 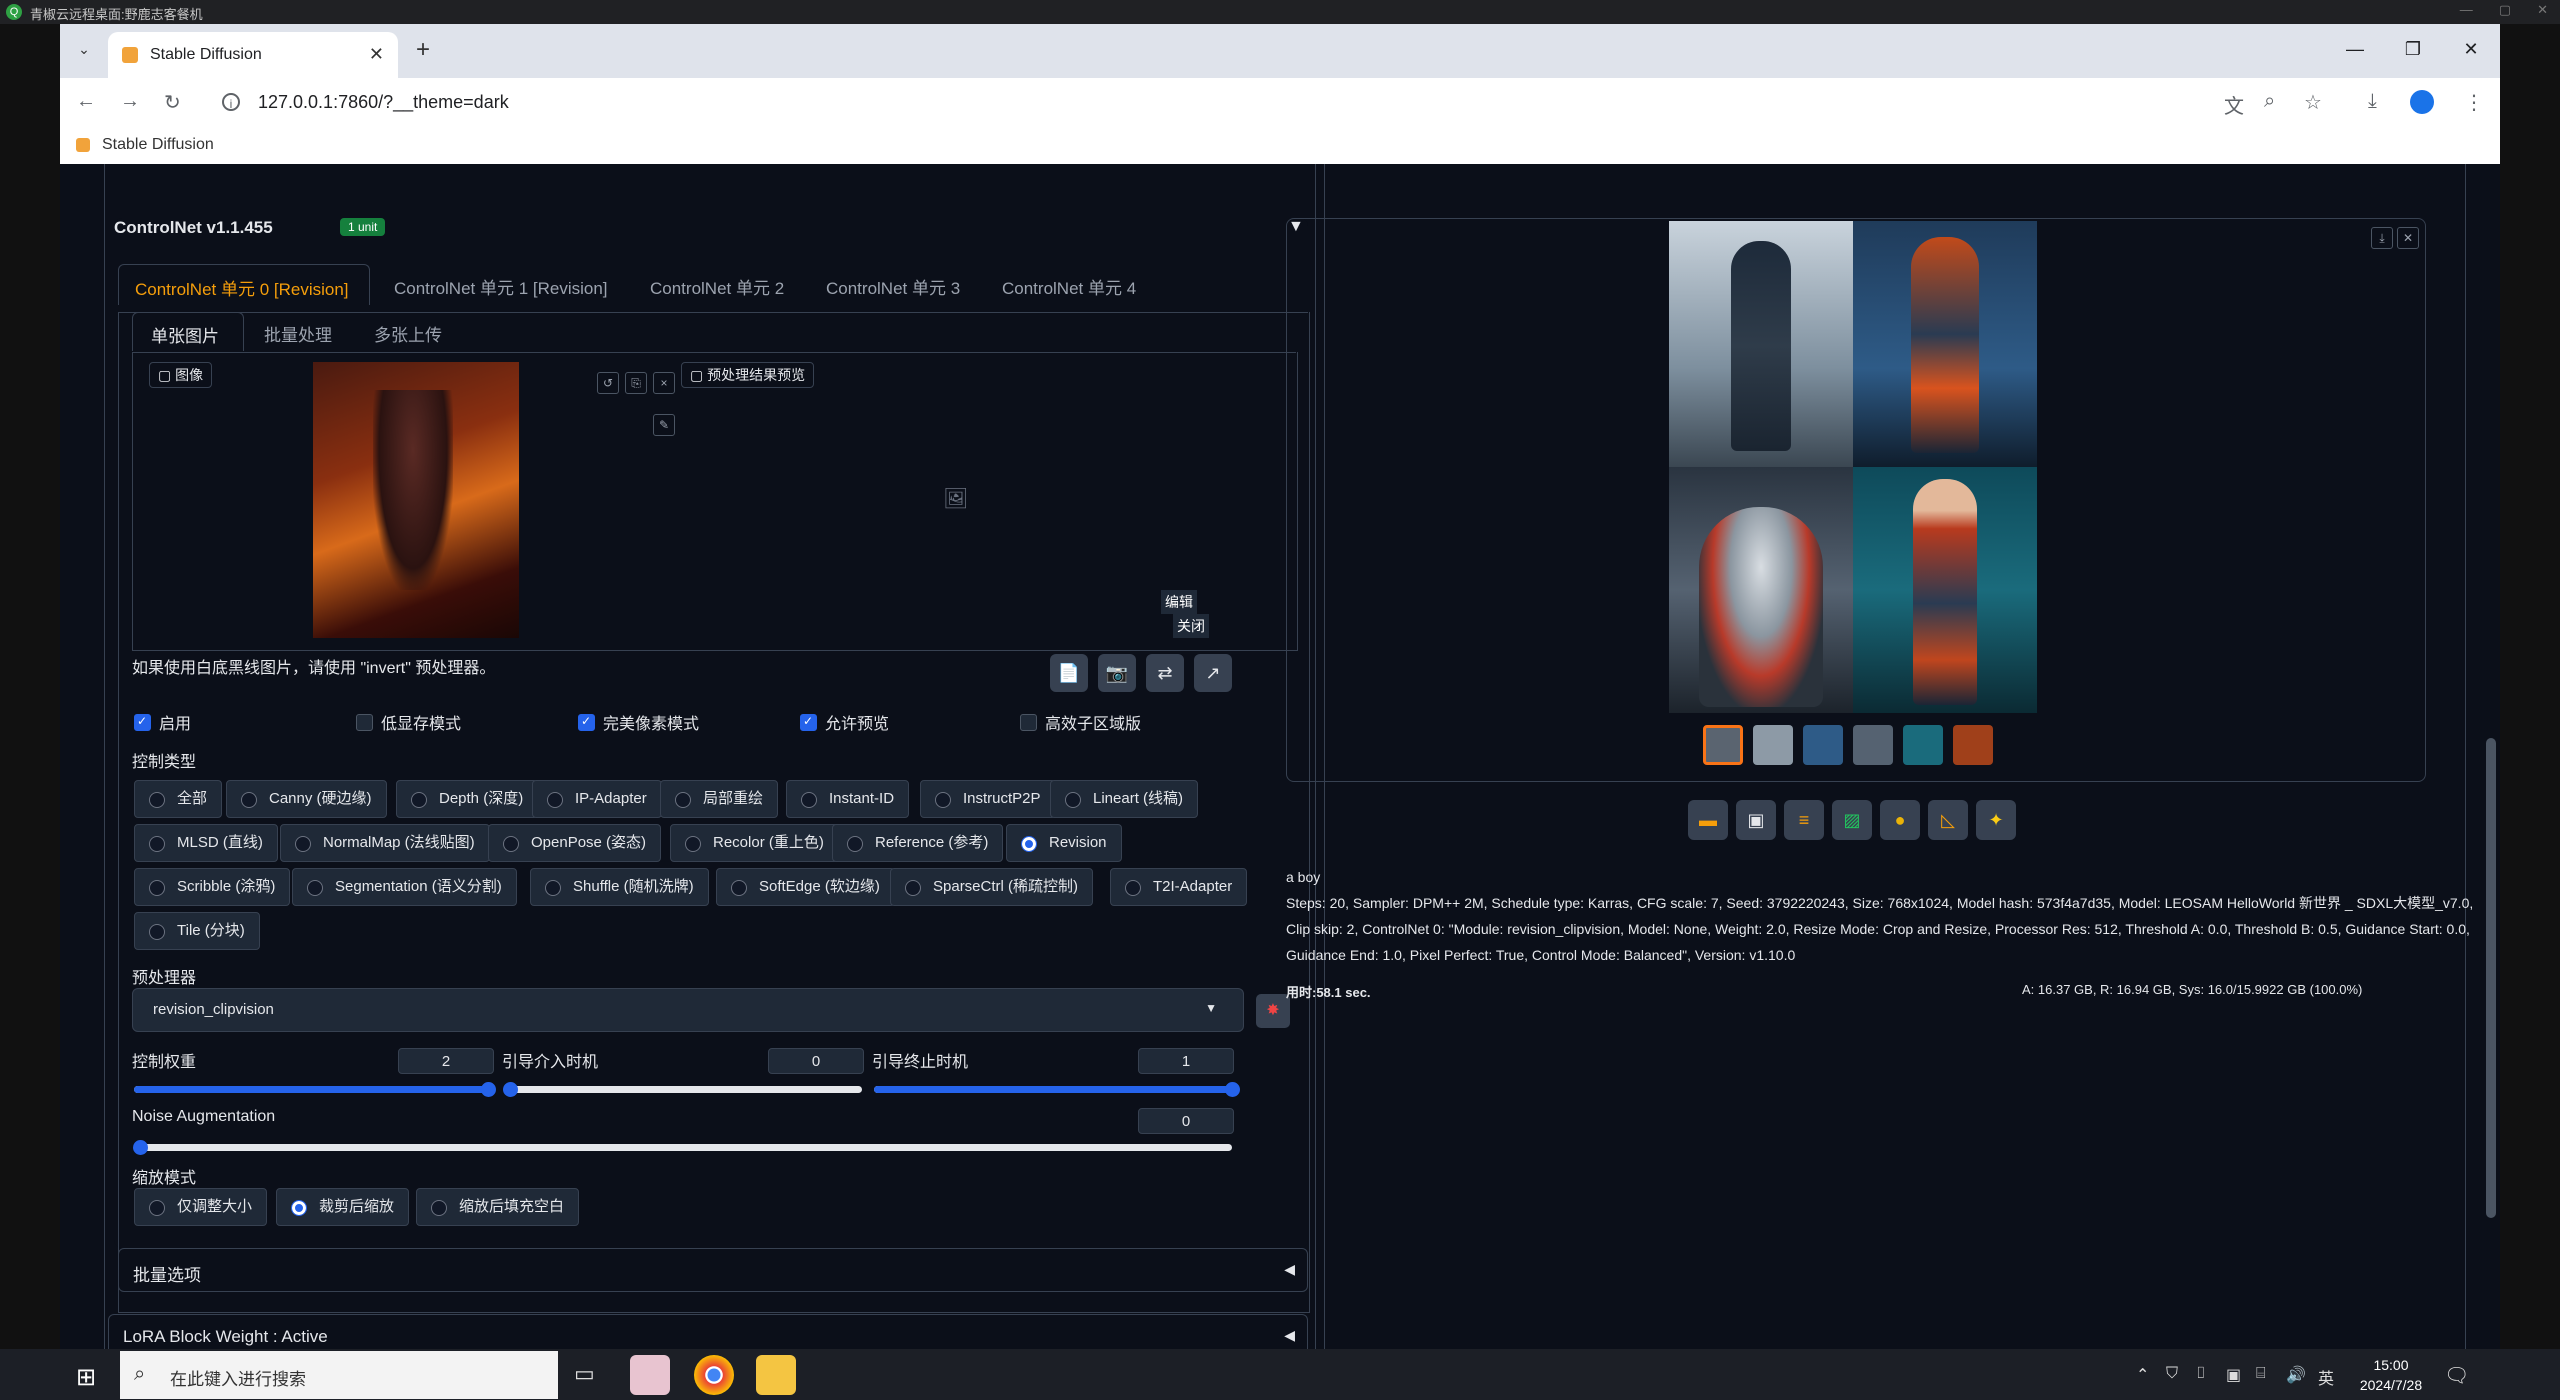 I want to click on control-type-softedge: SoftEdge (软边缘), so click(x=805, y=887).